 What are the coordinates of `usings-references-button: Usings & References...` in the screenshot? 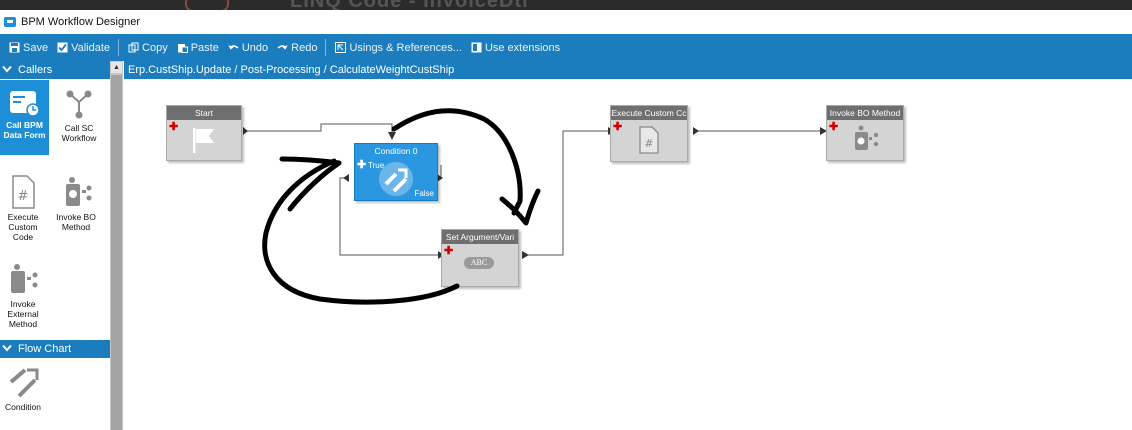 It's located at (398, 48).